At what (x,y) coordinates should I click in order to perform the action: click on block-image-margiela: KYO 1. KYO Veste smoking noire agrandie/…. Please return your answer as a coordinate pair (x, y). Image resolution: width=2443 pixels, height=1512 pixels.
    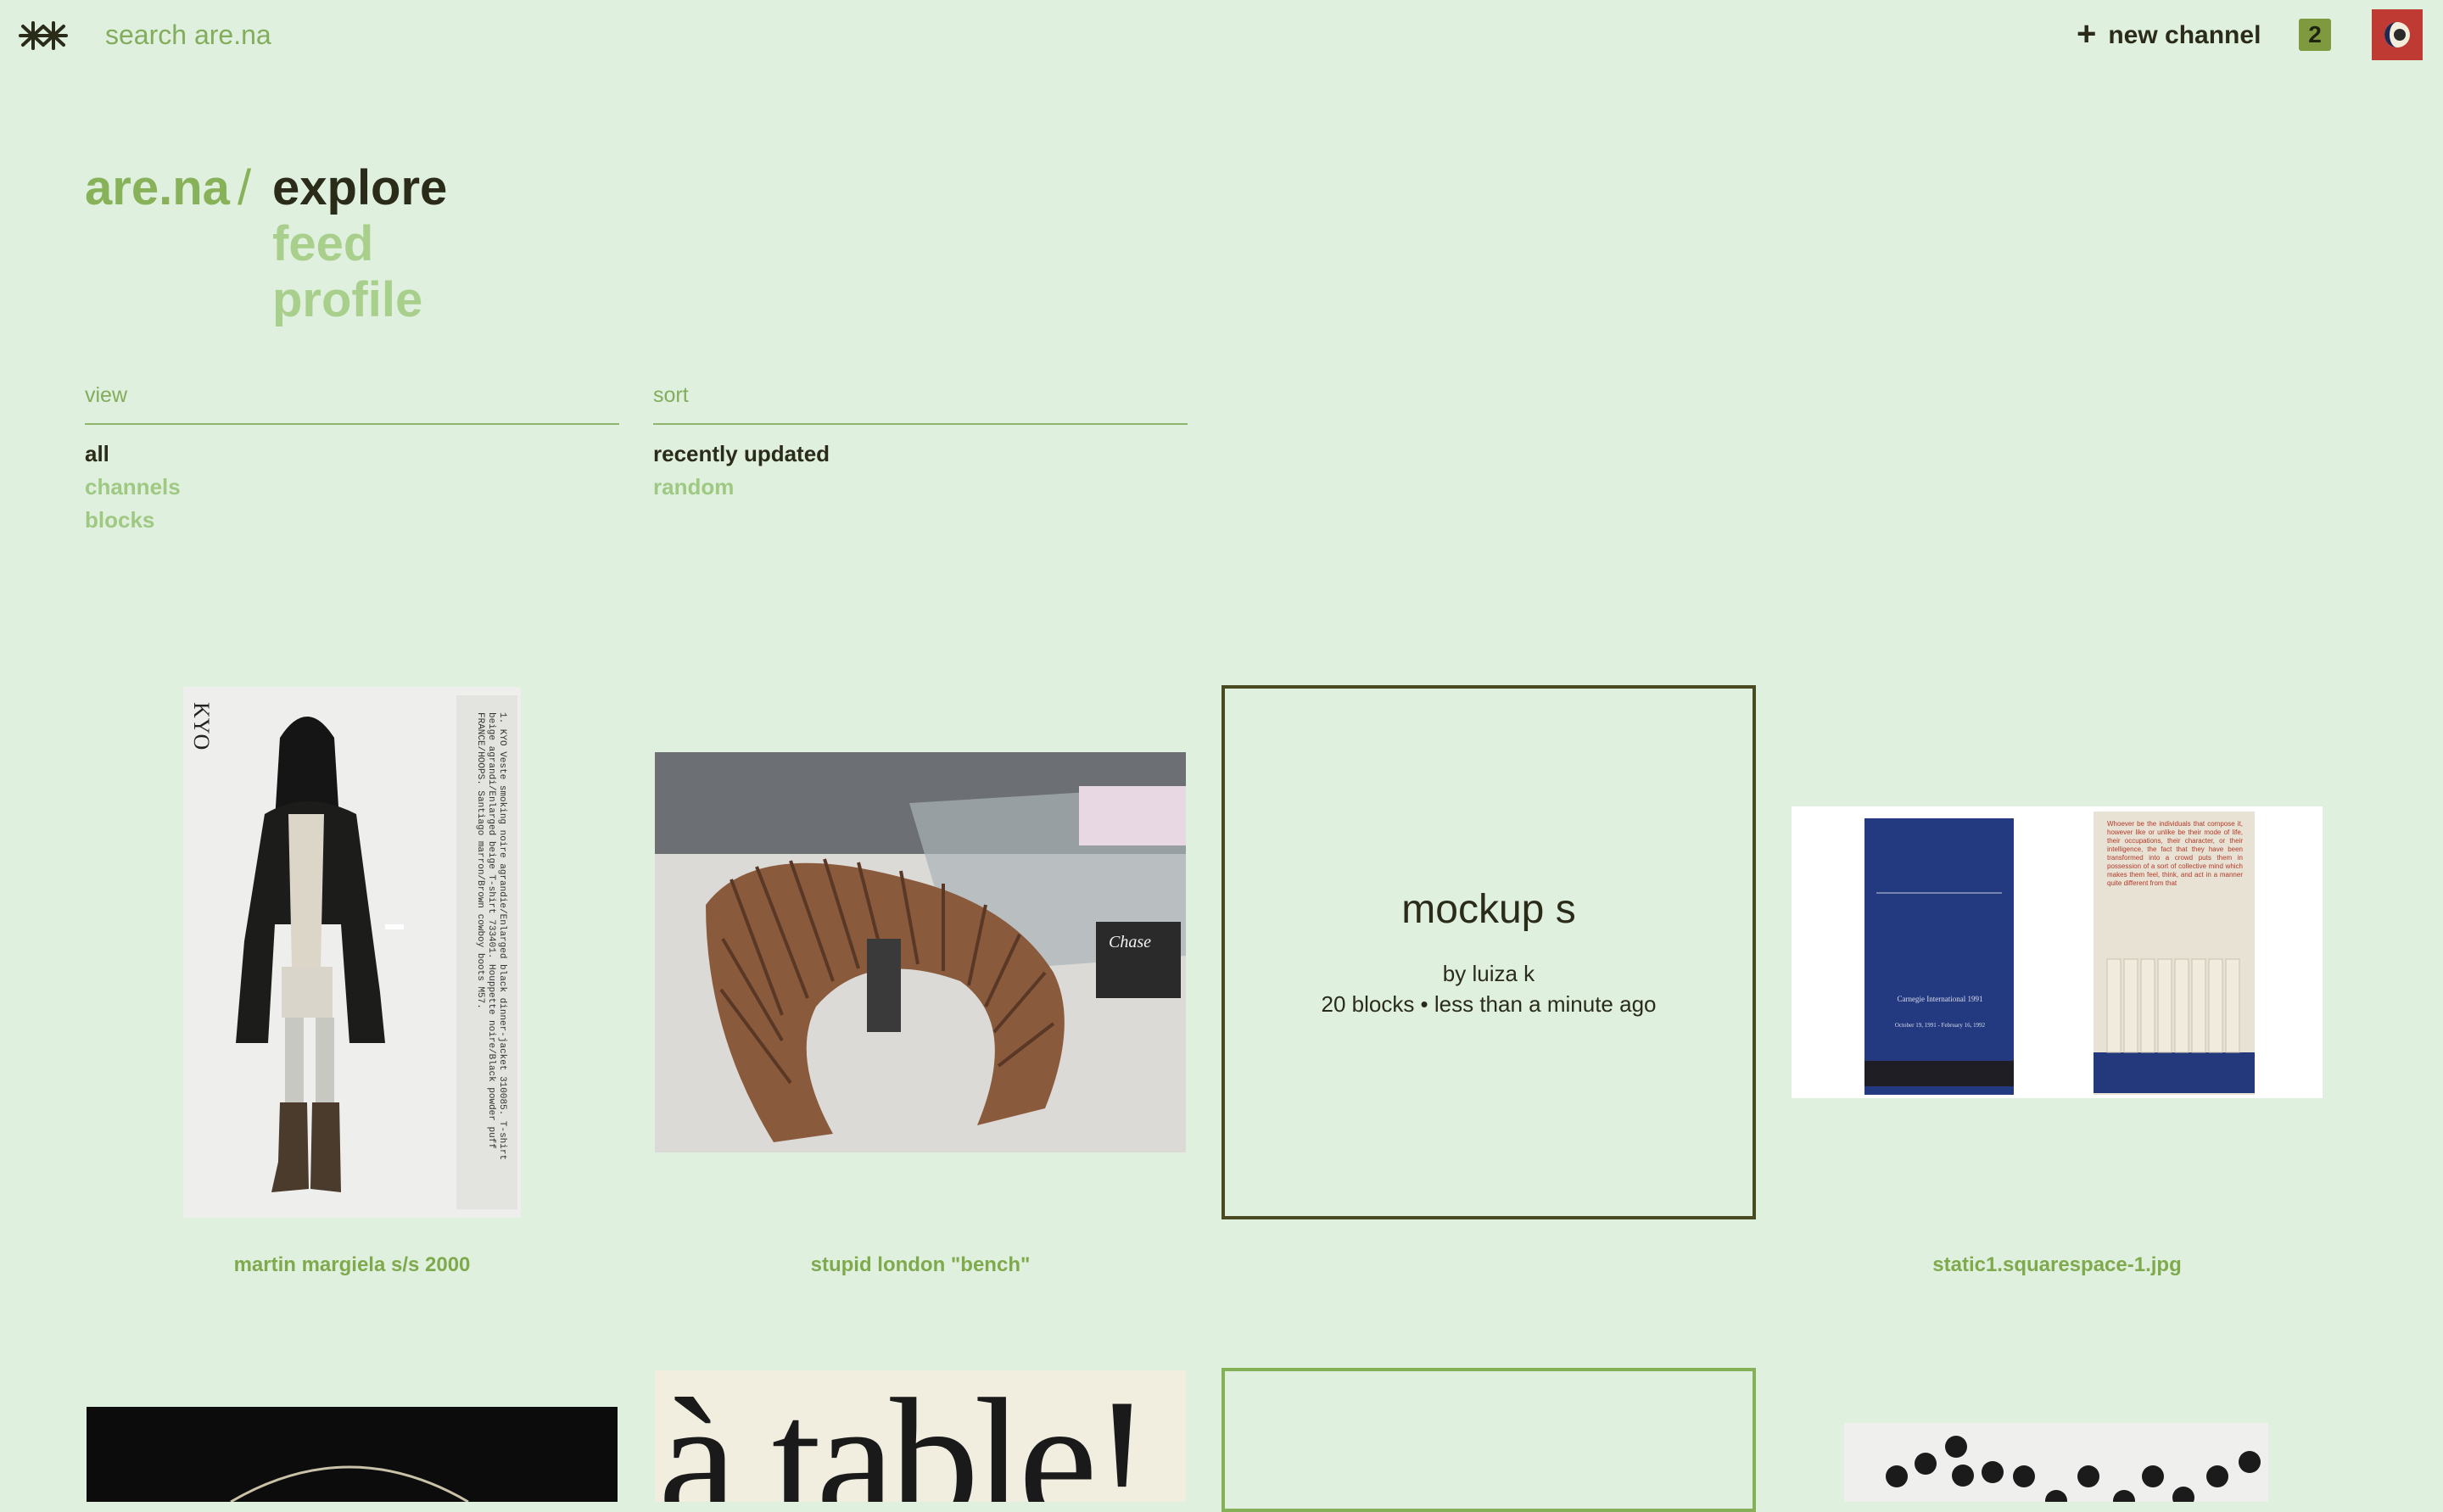
    Looking at the image, I should click on (352, 952).